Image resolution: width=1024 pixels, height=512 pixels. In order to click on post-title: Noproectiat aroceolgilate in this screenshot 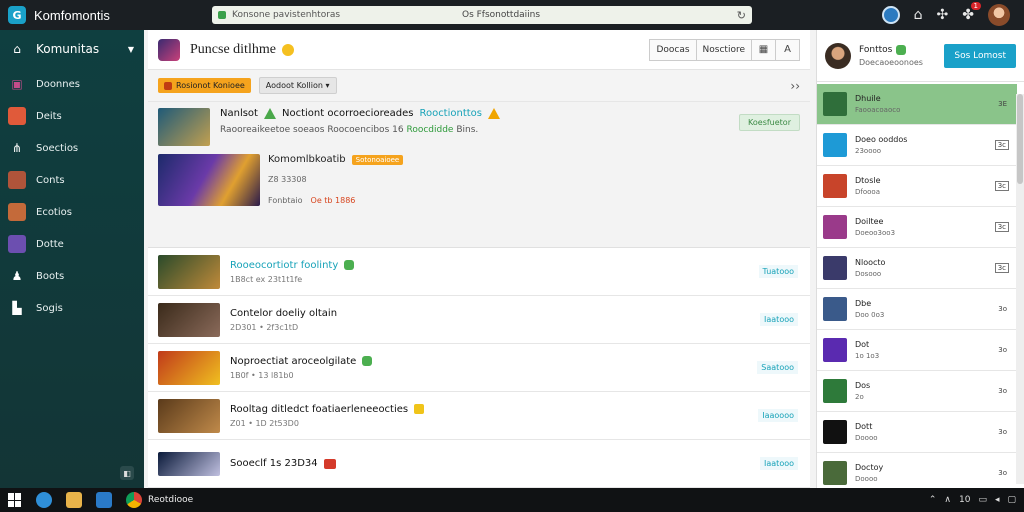, I will do `click(293, 361)`.